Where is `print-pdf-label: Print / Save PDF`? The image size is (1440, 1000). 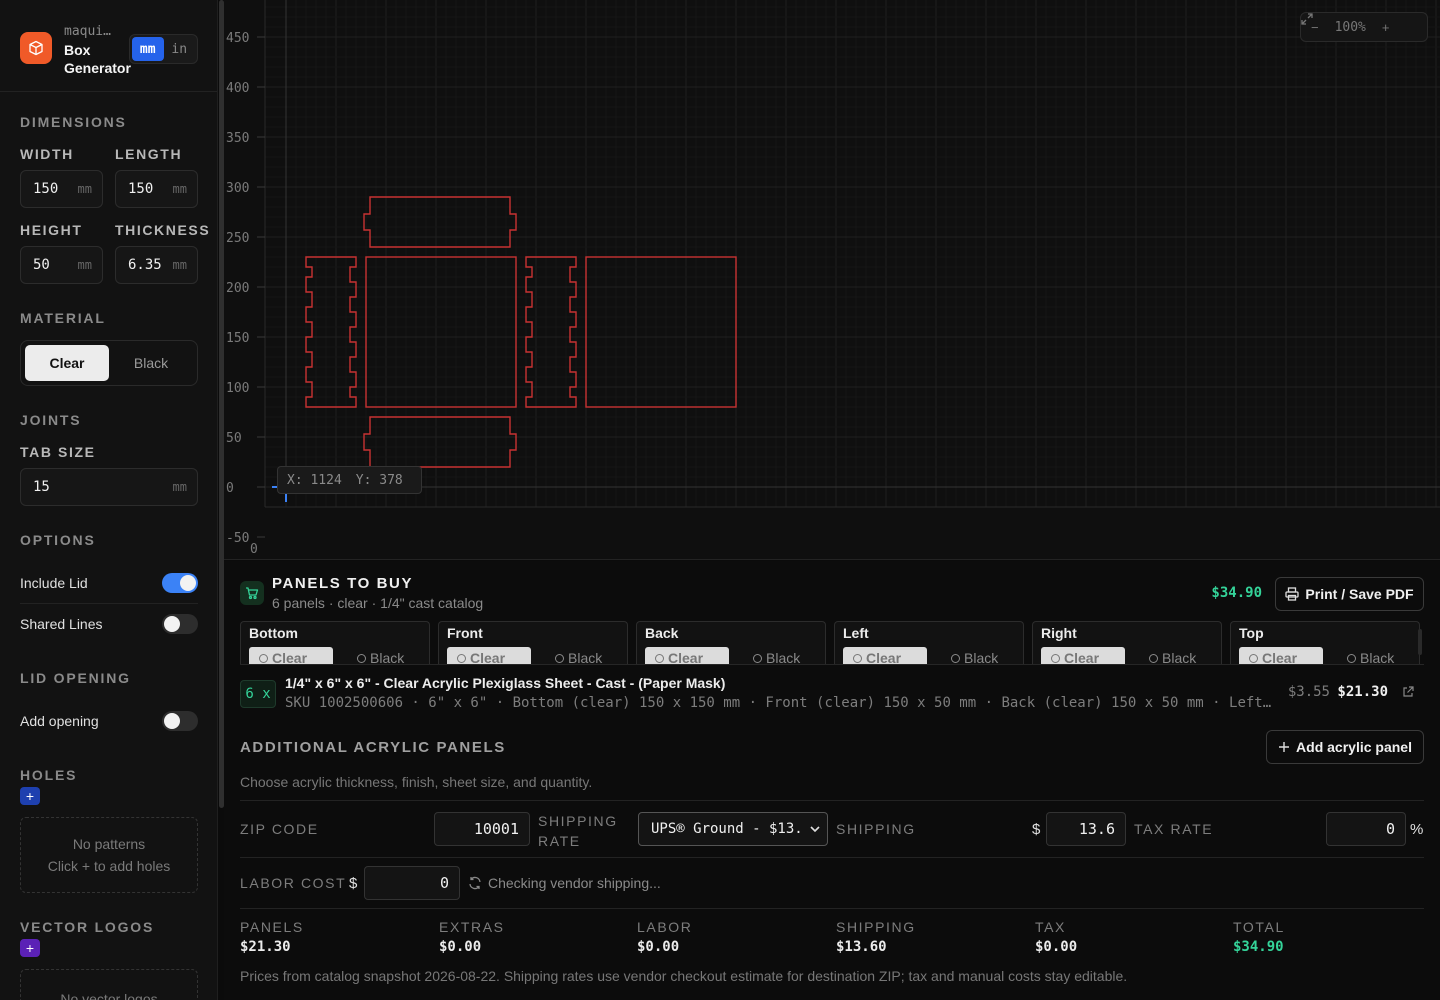 print-pdf-label: Print / Save PDF is located at coordinates (1359, 594).